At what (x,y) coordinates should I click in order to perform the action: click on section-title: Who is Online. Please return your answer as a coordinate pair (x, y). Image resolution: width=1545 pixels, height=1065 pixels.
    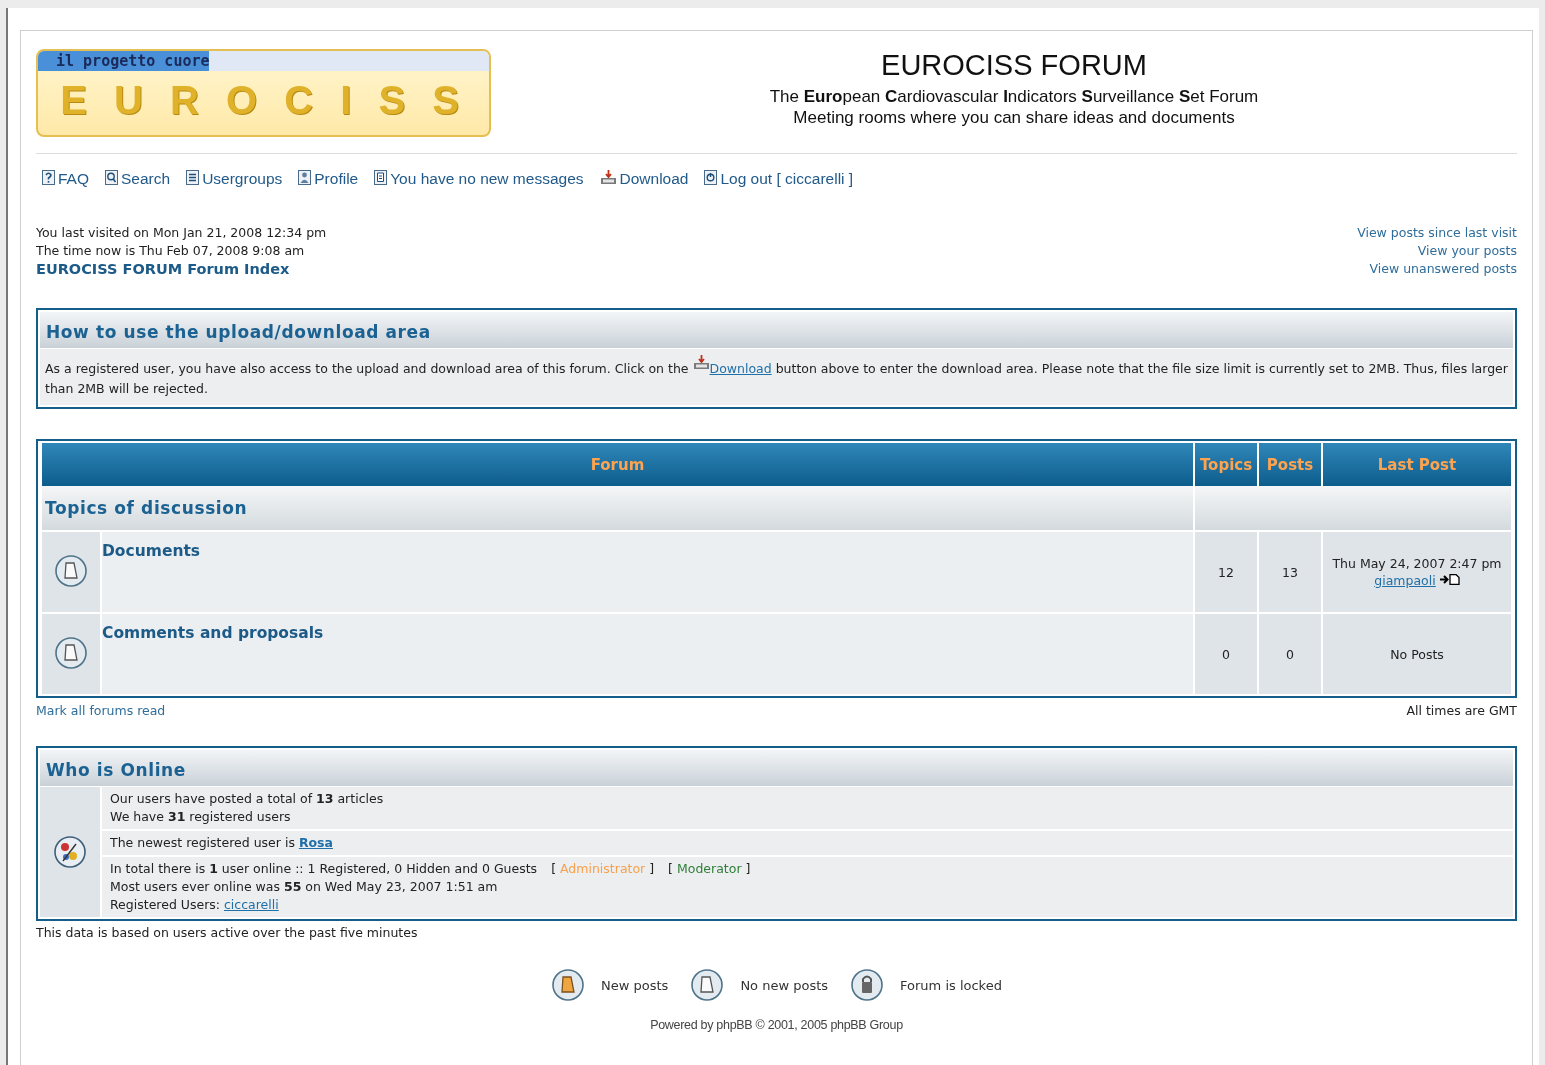
    Looking at the image, I should click on (116, 770).